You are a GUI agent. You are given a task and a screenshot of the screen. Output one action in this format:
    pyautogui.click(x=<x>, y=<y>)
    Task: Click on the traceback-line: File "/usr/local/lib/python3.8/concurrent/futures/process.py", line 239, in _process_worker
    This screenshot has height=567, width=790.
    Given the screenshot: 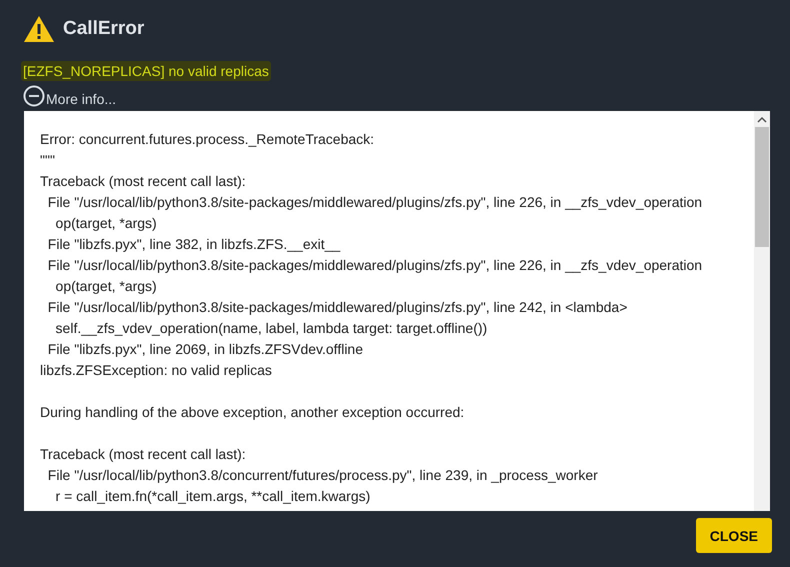 What is the action you would take?
    pyautogui.click(x=322, y=475)
    